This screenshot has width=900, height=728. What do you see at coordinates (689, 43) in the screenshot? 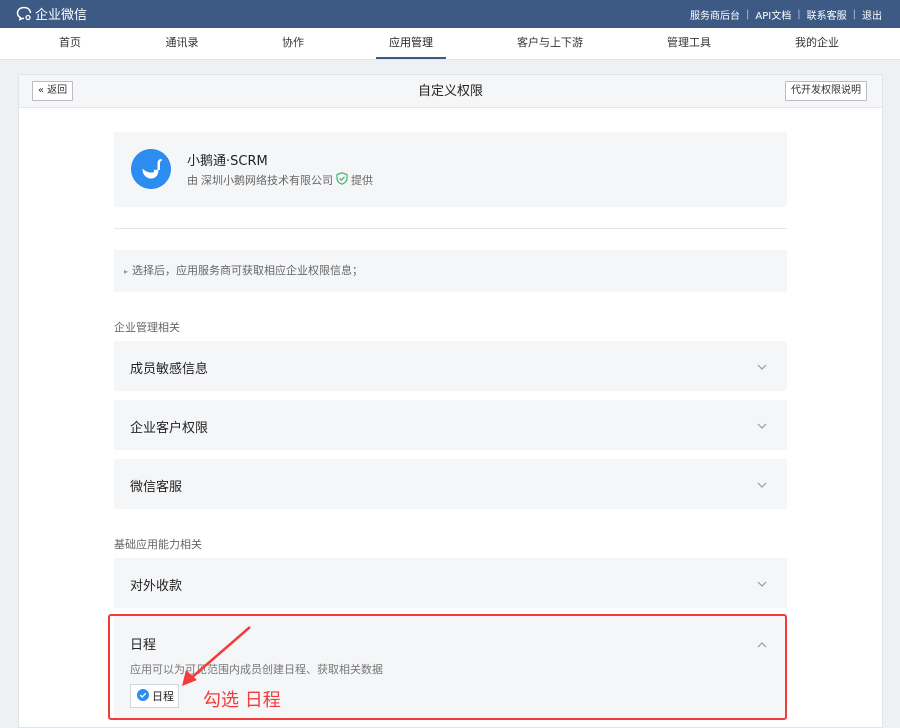
I see `nav-management-tools: 管理工具` at bounding box center [689, 43].